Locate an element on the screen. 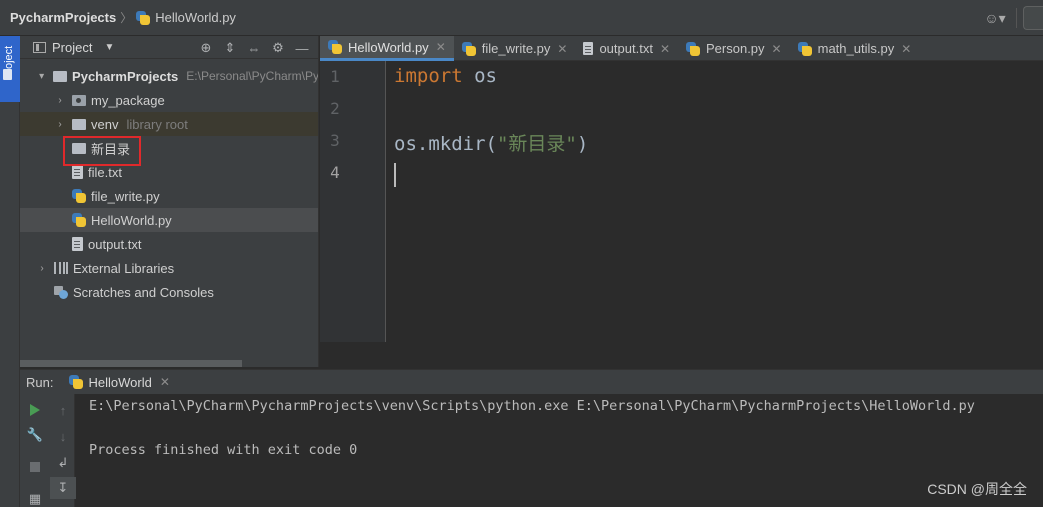 Image resolution: width=1043 pixels, height=507 pixels. locate-icon: ⊕ is located at coordinates (206, 48).